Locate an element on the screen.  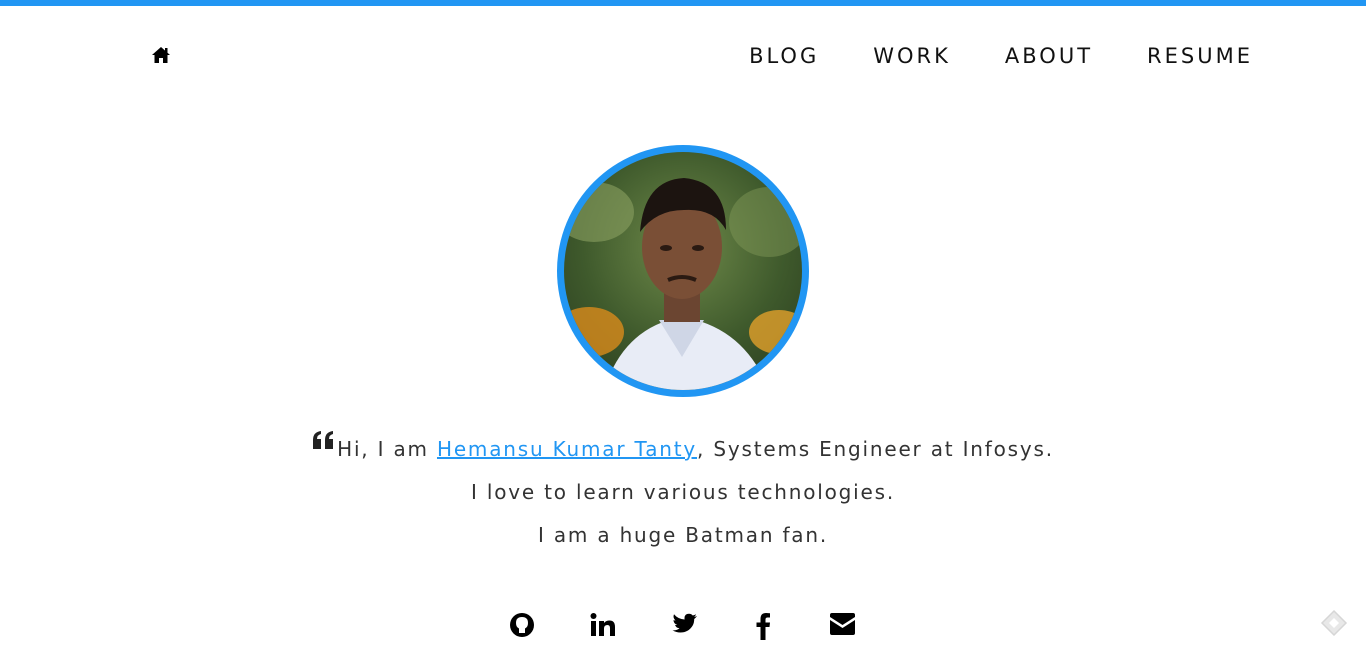
intro-prefix: Hi, I am is located at coordinates (387, 449).